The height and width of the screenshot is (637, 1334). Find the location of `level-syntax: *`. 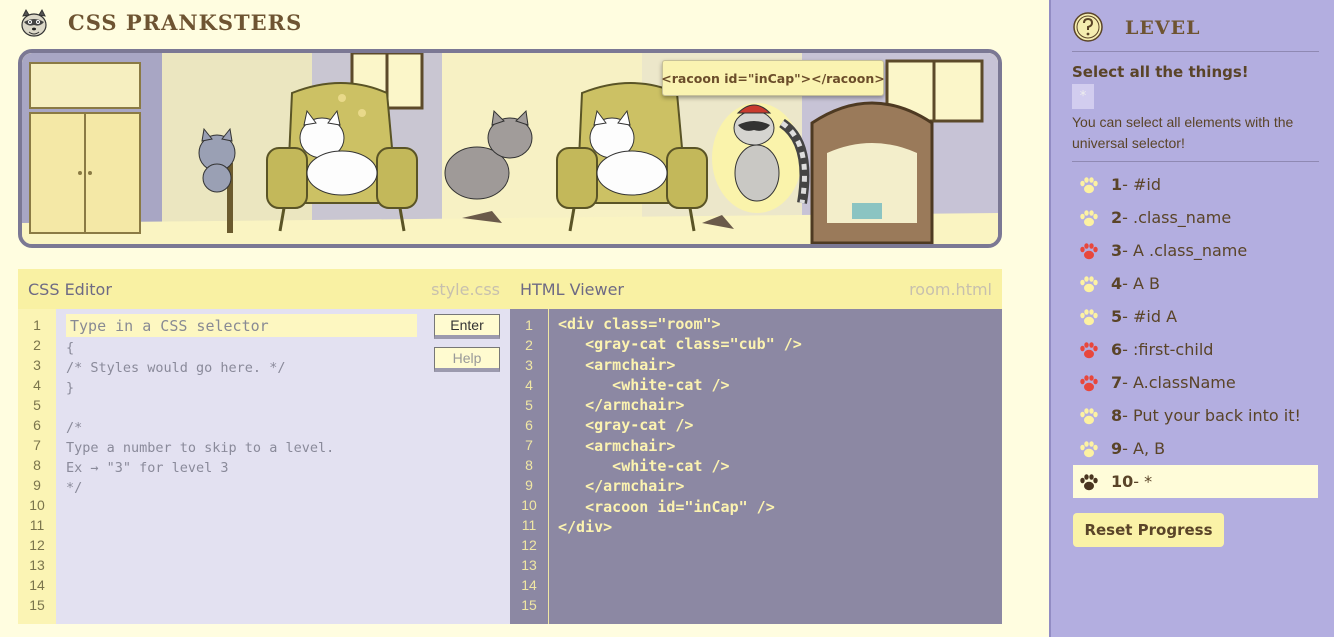

level-syntax: * is located at coordinates (1083, 96).